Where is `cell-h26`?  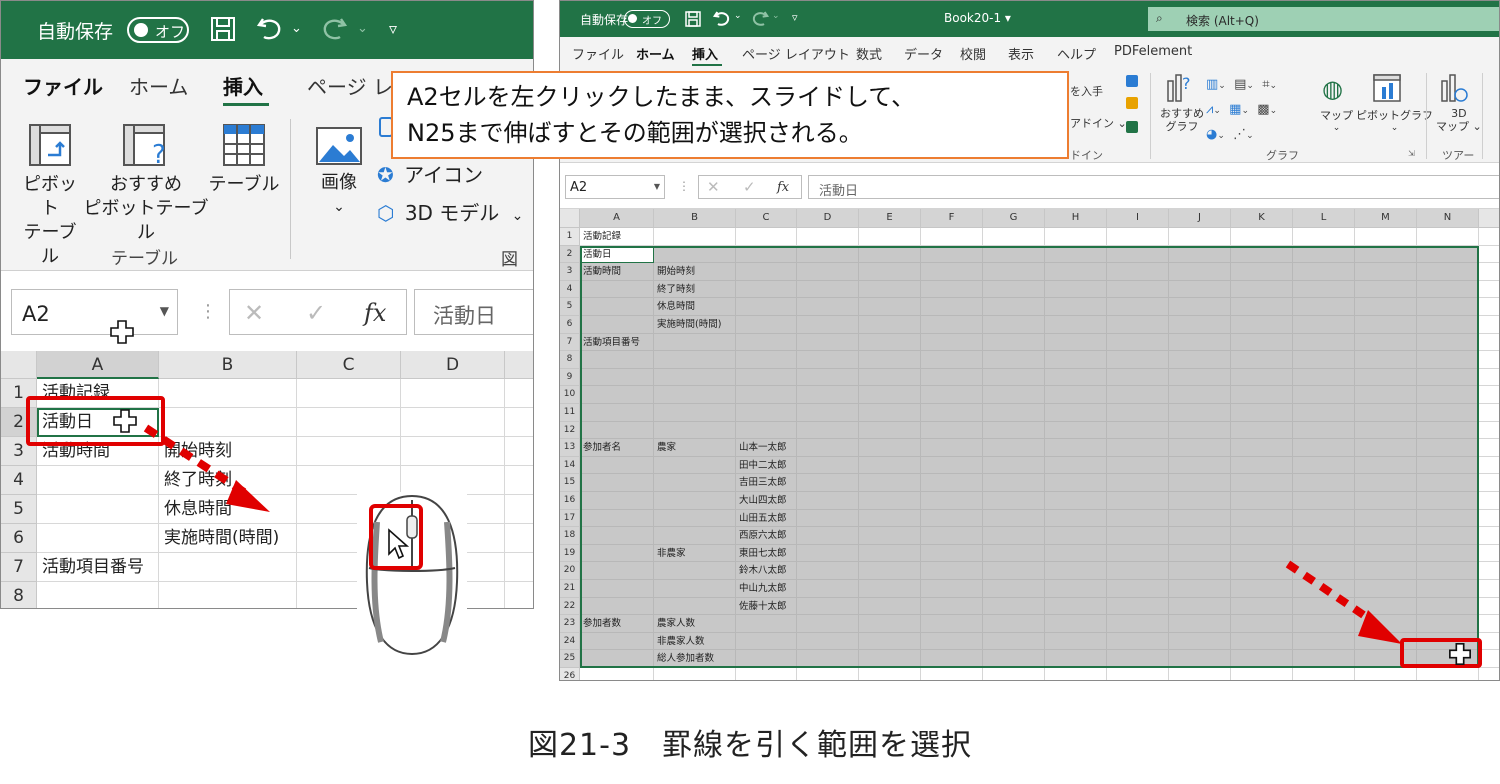 cell-h26 is located at coordinates (1076, 674).